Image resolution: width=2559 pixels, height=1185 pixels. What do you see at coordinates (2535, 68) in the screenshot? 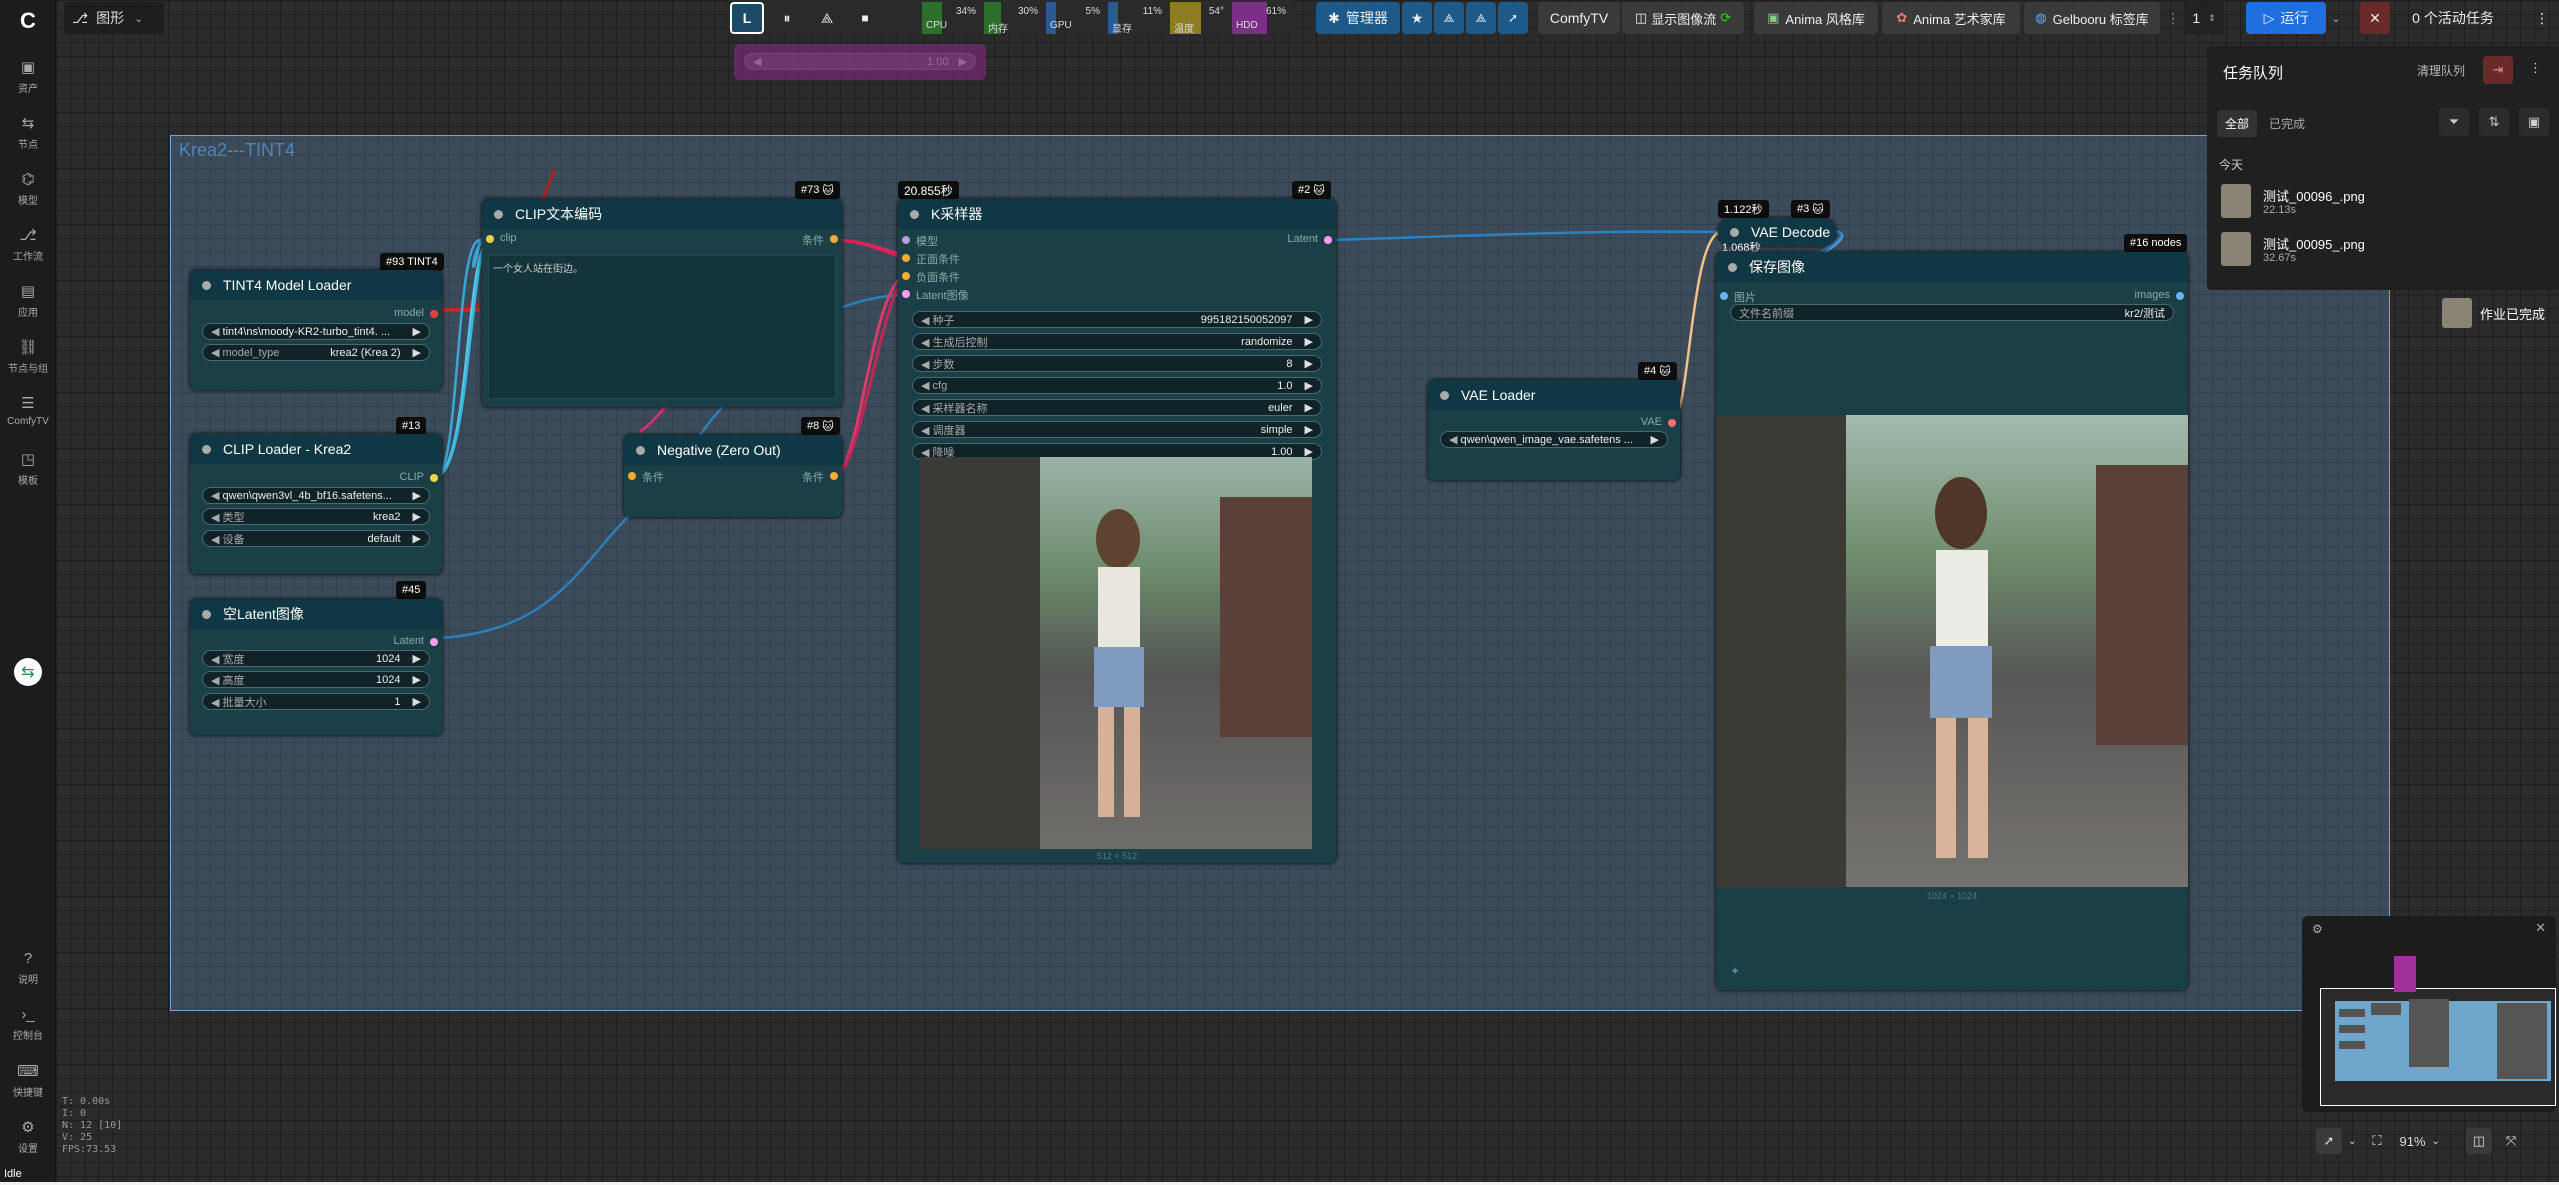
I see `more-options-icon: ⋮` at bounding box center [2535, 68].